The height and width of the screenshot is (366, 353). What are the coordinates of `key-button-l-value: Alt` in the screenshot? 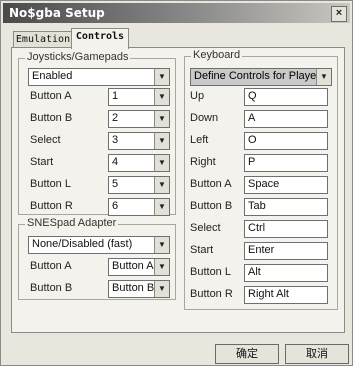 It's located at (254, 272).